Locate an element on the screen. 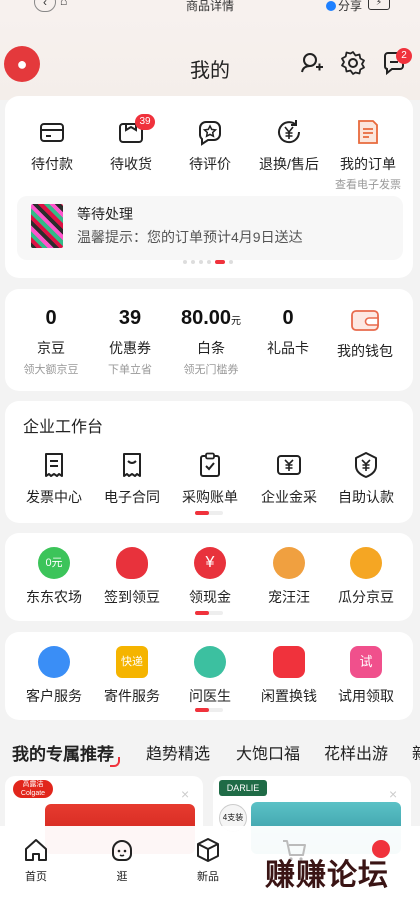 This screenshot has height=911, width=420. trial-icon: 试 is located at coordinates (366, 662).